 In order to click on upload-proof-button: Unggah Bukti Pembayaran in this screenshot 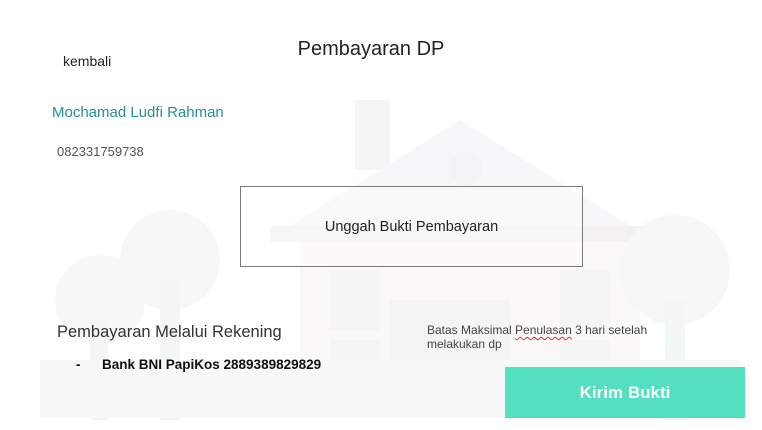, I will do `click(411, 226)`.